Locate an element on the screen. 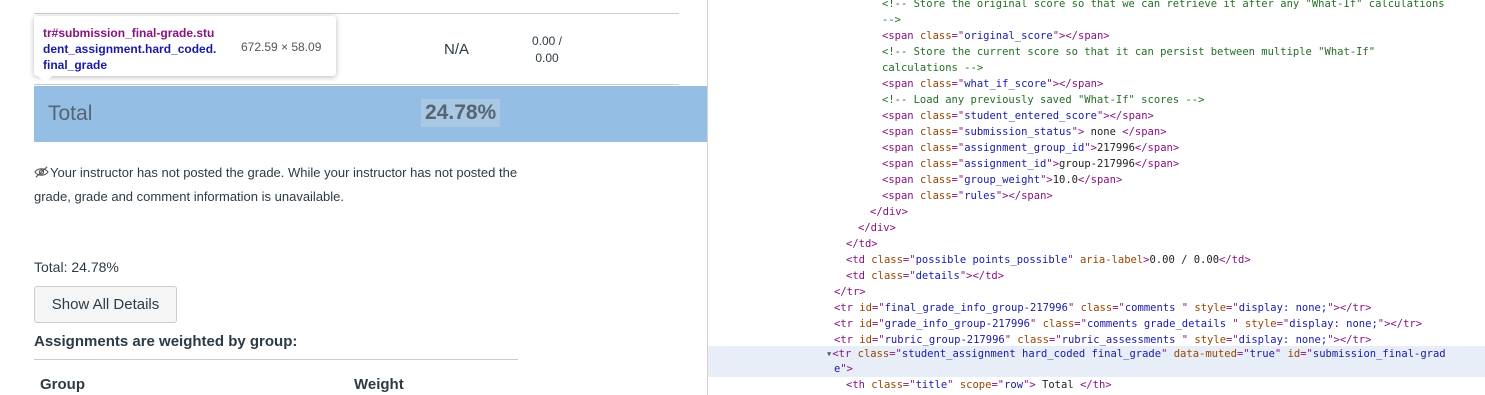 This screenshot has width=1485, height=395. dom-token: </th> is located at coordinates (1095, 385).